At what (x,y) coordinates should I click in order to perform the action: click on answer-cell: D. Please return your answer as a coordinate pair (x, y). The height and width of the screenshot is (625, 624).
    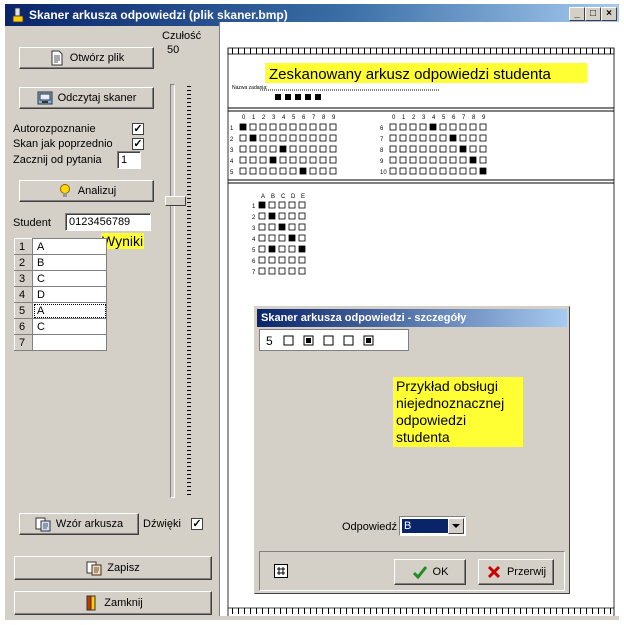
    Looking at the image, I should click on (69, 294).